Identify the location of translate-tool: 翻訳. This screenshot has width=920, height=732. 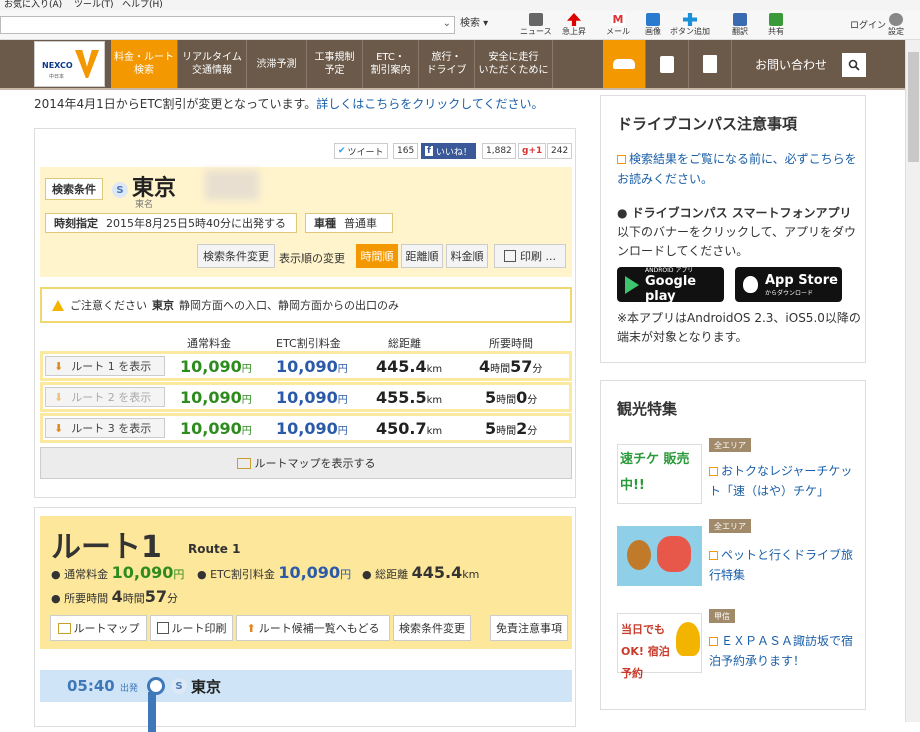
(740, 25).